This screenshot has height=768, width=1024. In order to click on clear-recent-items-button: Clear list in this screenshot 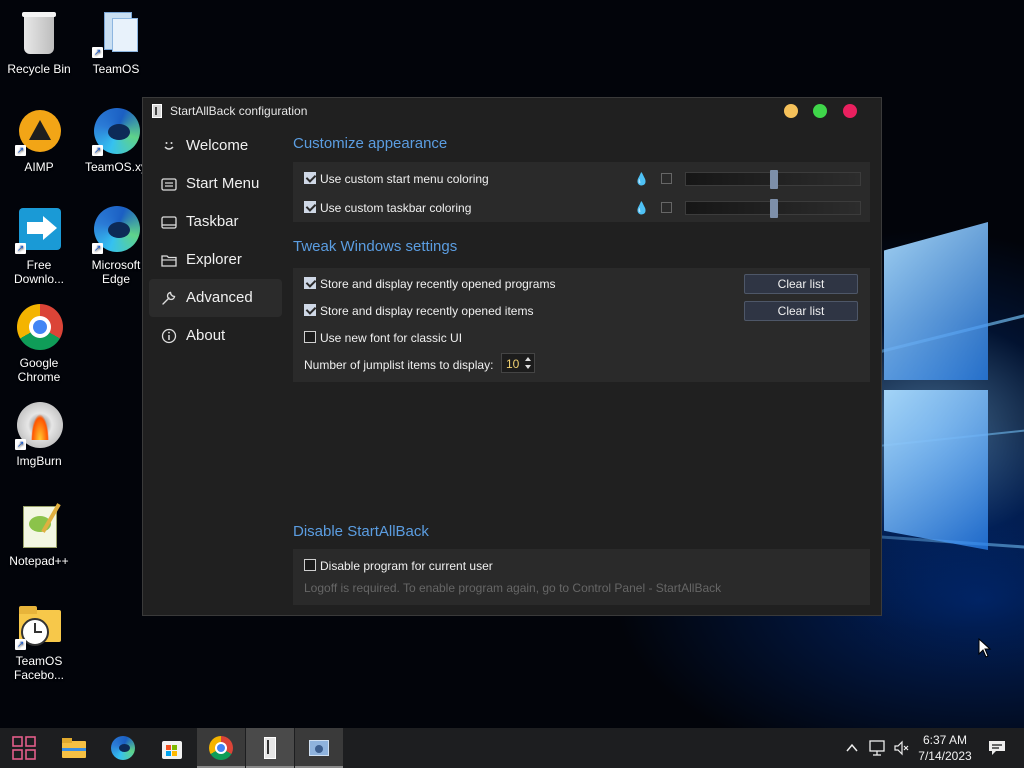, I will do `click(801, 311)`.